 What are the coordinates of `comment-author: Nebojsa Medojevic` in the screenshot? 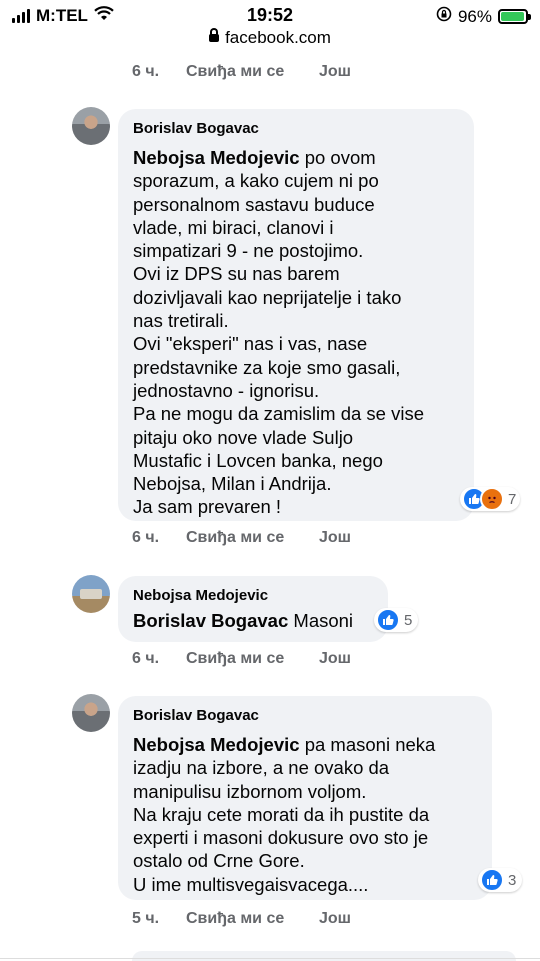 It's located at (200, 595).